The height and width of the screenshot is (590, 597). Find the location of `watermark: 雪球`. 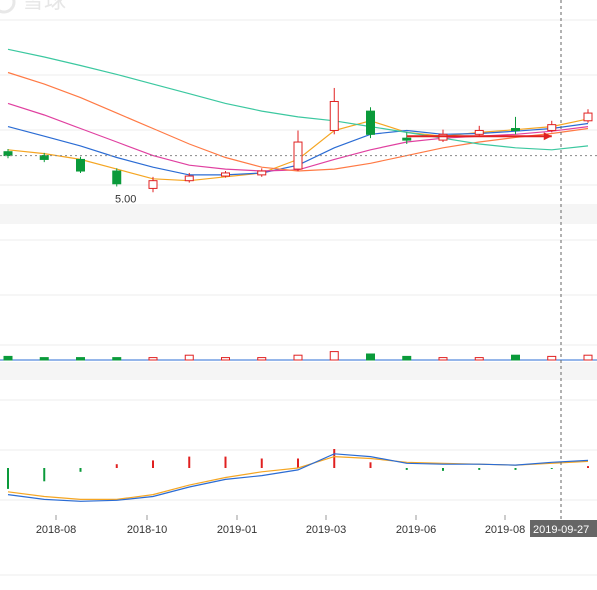

watermark: 雪球 is located at coordinates (33, 7).